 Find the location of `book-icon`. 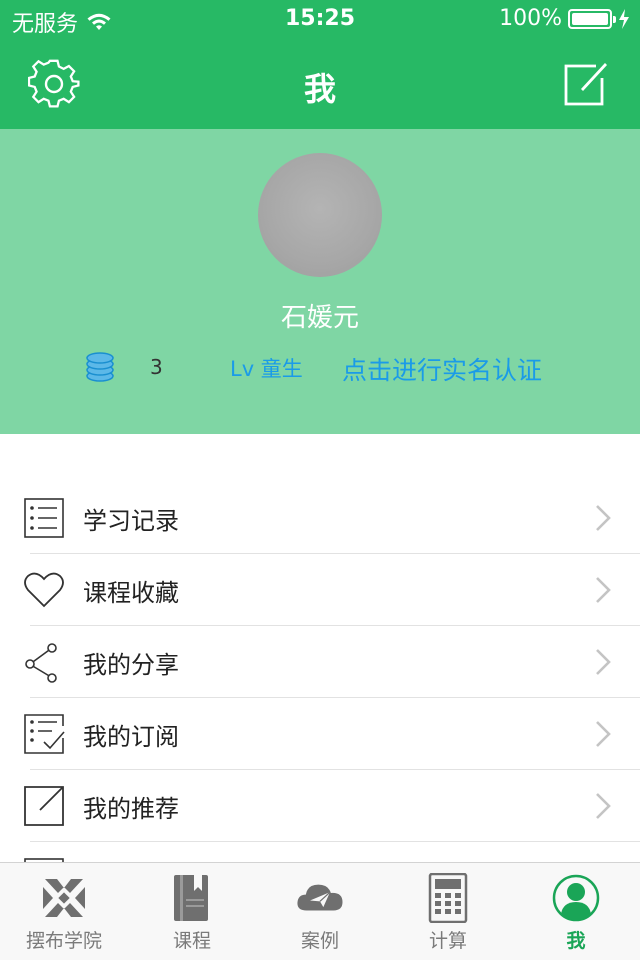

book-icon is located at coordinates (191, 898).